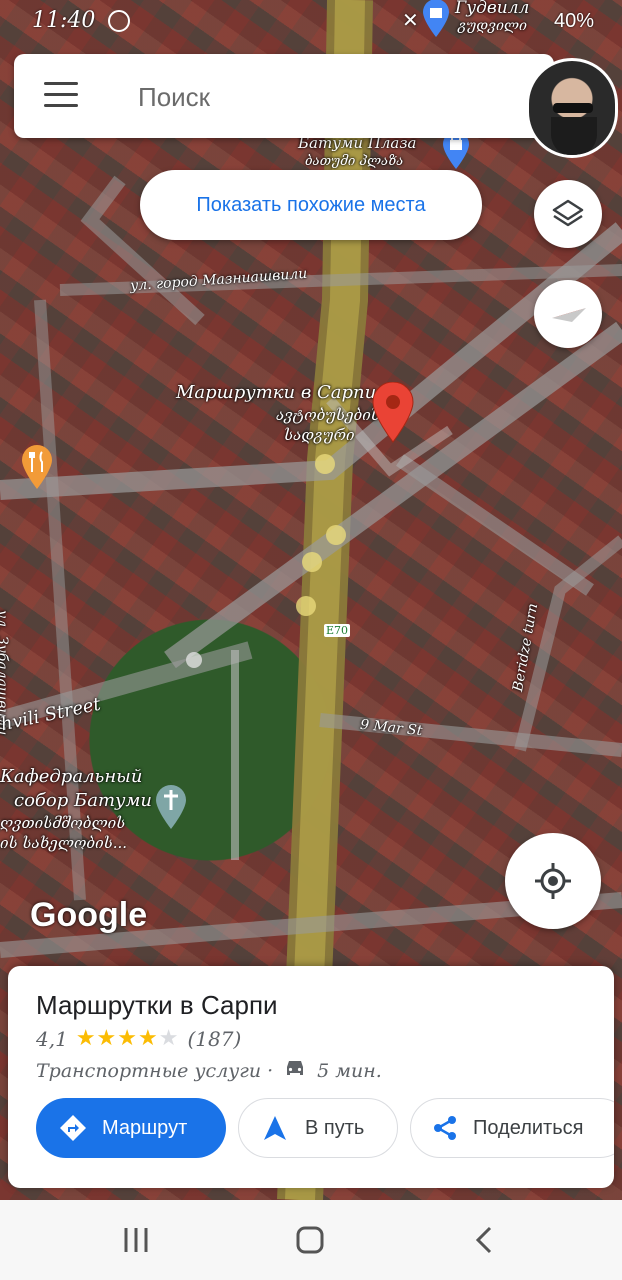 This screenshot has height=1280, width=622. I want to click on map-label-cathedral-geo-1: ღვთისმშობლის, so click(63, 823).